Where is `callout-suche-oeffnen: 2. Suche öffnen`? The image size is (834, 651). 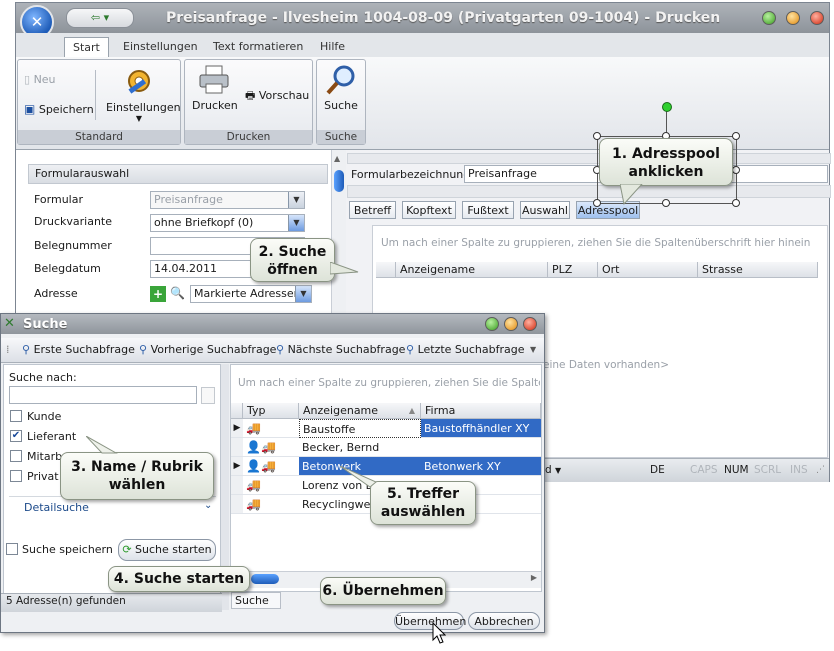 callout-suche-oeffnen: 2. Suche öffnen is located at coordinates (292, 260).